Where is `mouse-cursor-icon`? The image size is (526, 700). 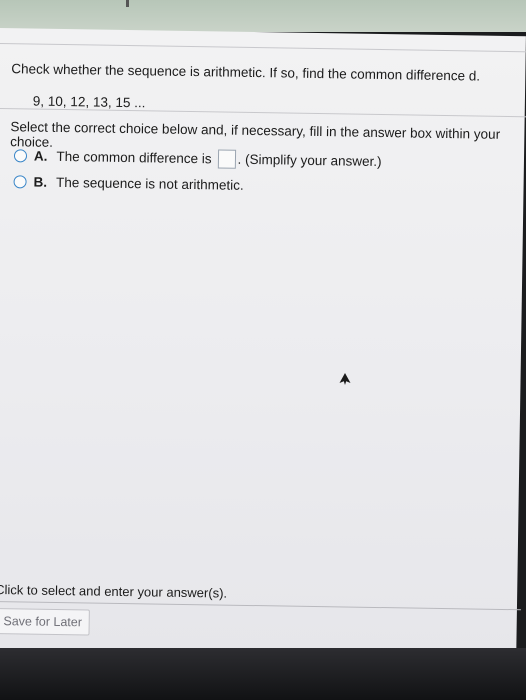 mouse-cursor-icon is located at coordinates (345, 379).